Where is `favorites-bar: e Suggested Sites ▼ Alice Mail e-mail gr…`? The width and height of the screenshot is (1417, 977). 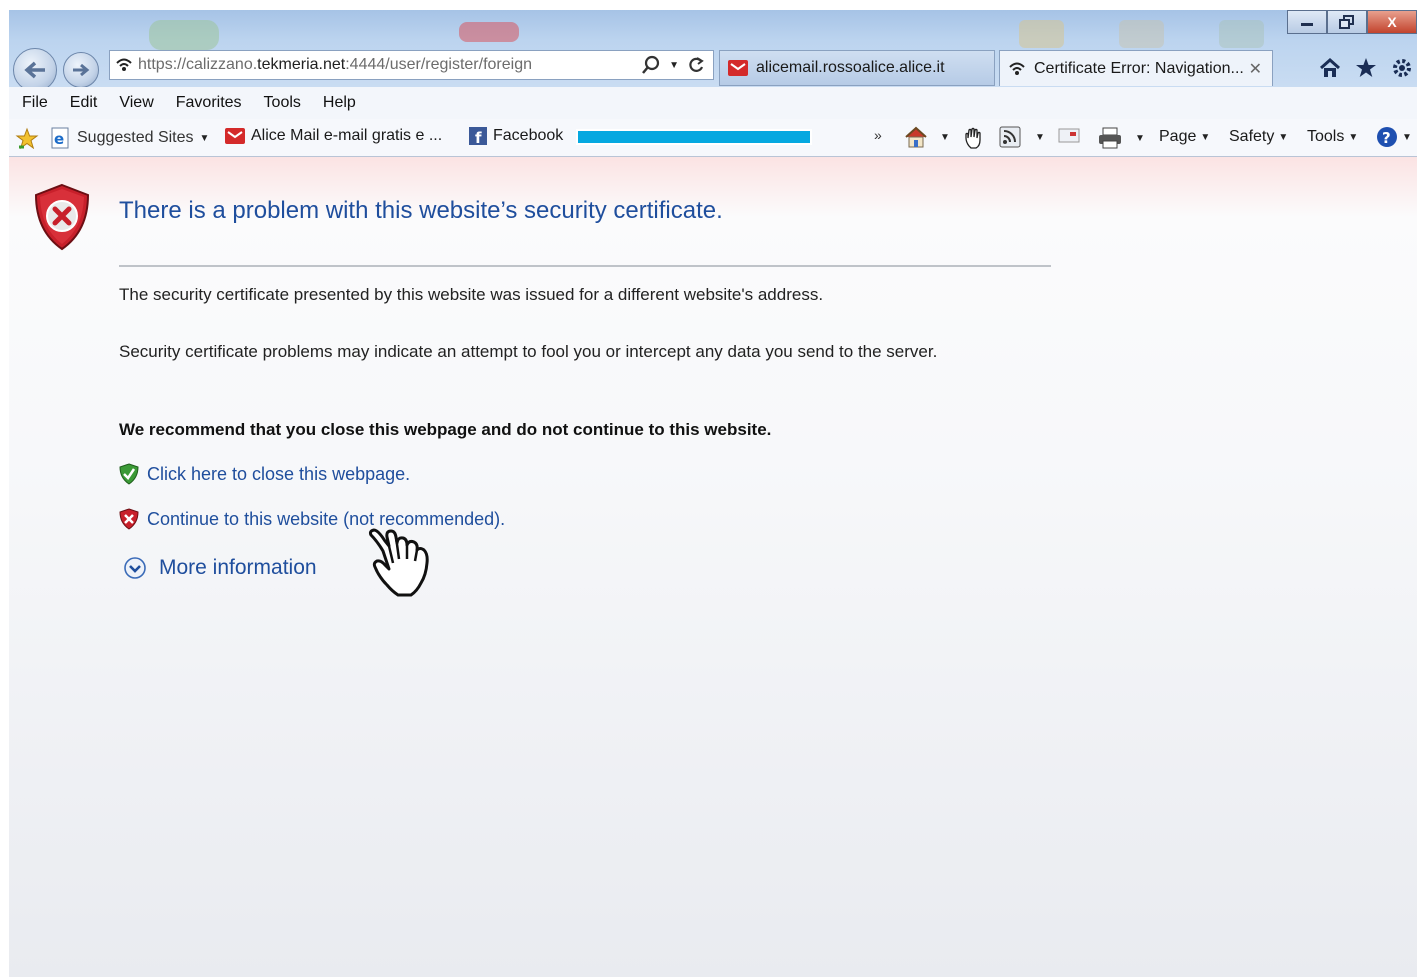 favorites-bar: e Suggested Sites ▼ Alice Mail e-mail gr… is located at coordinates (713, 138).